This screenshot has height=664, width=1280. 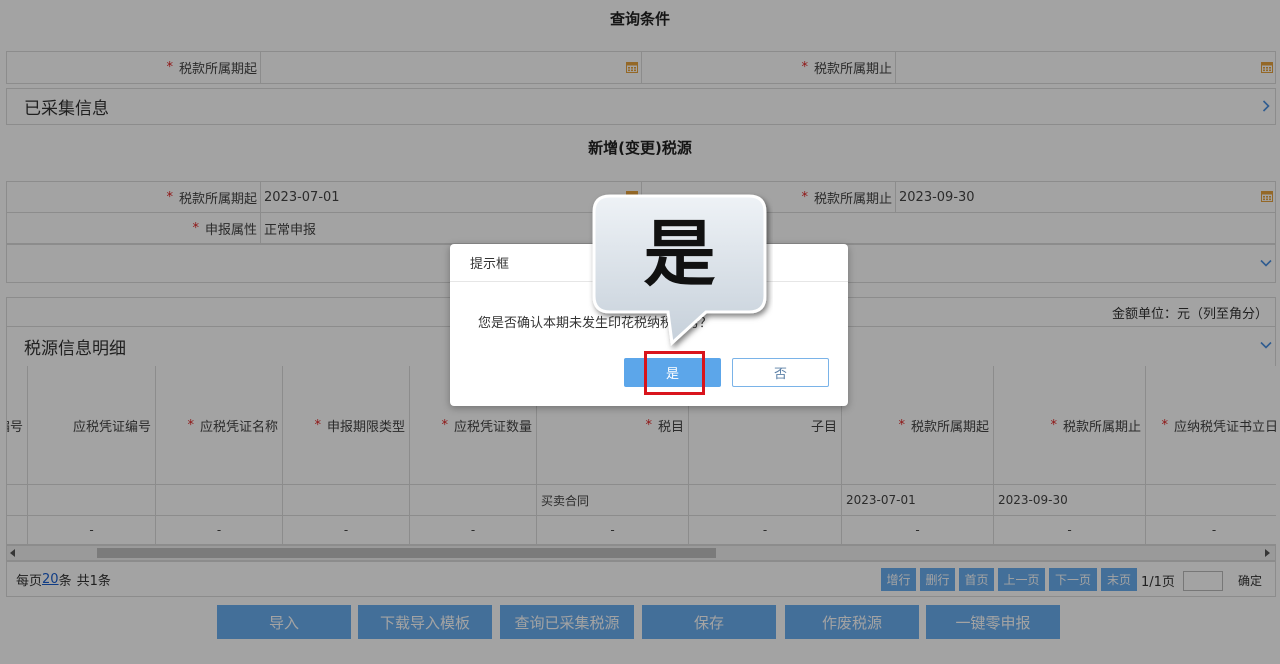 What do you see at coordinates (674, 373) in the screenshot?
I see `highlight-box` at bounding box center [674, 373].